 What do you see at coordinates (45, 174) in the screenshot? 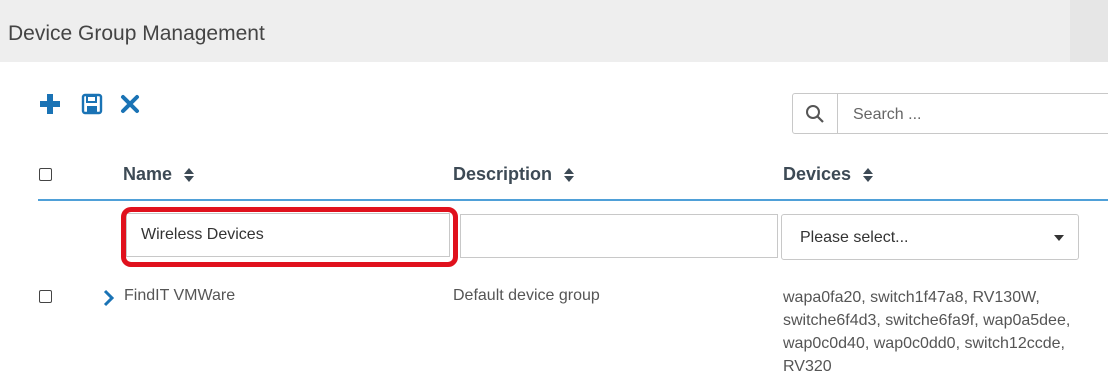
I see `select-all-checkbox` at bounding box center [45, 174].